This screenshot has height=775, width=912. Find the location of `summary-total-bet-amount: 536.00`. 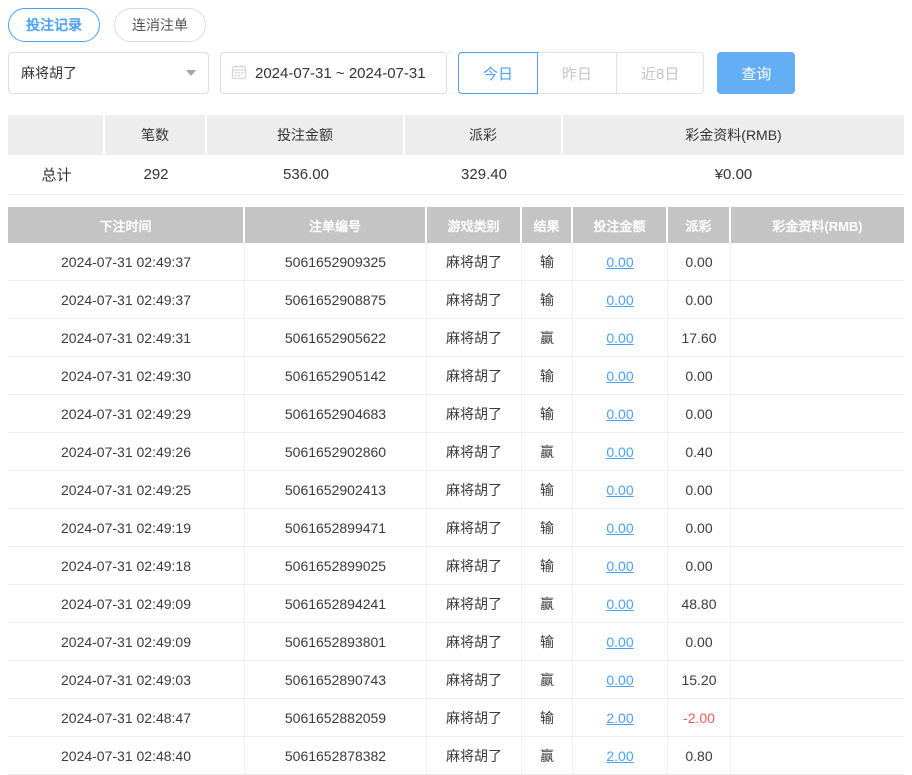

summary-total-bet-amount: 536.00 is located at coordinates (306, 175).